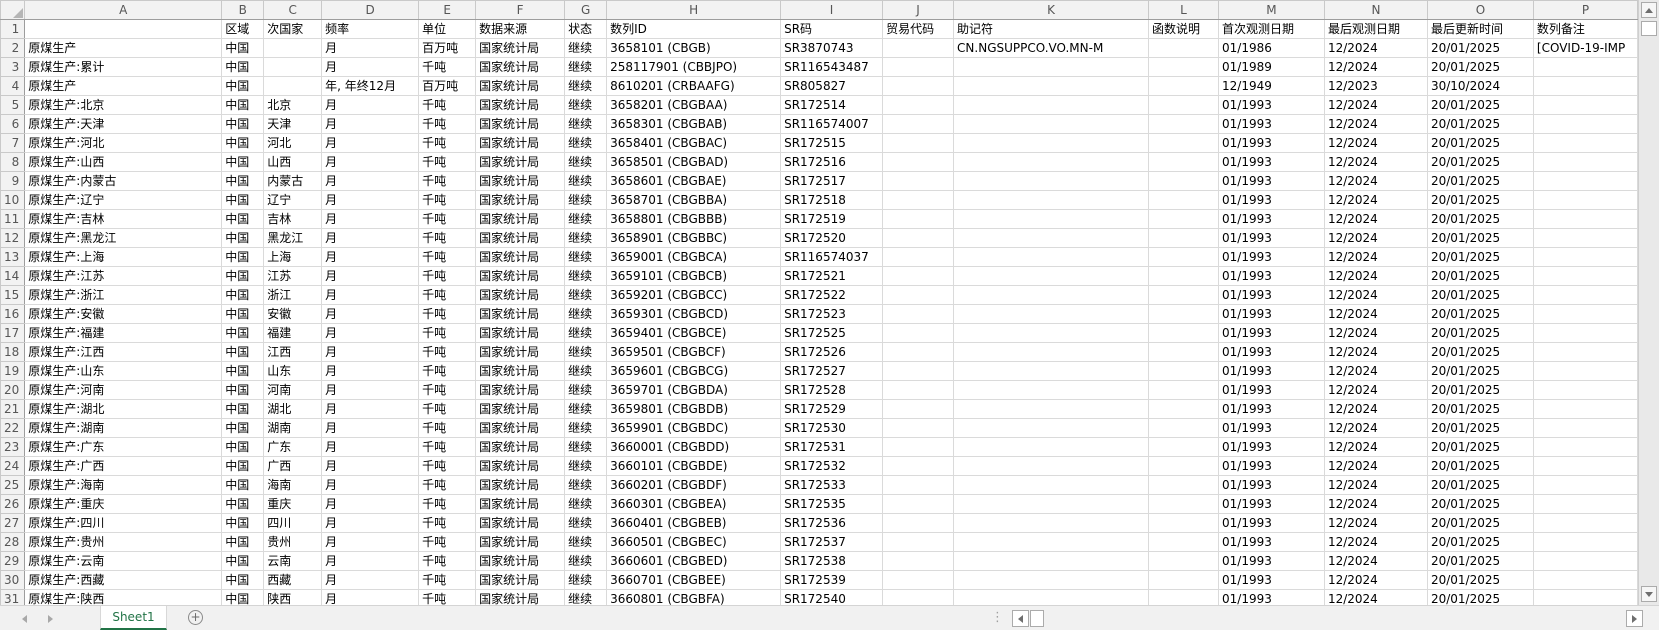  I want to click on cell-F20: 国家统计局, so click(520, 390).